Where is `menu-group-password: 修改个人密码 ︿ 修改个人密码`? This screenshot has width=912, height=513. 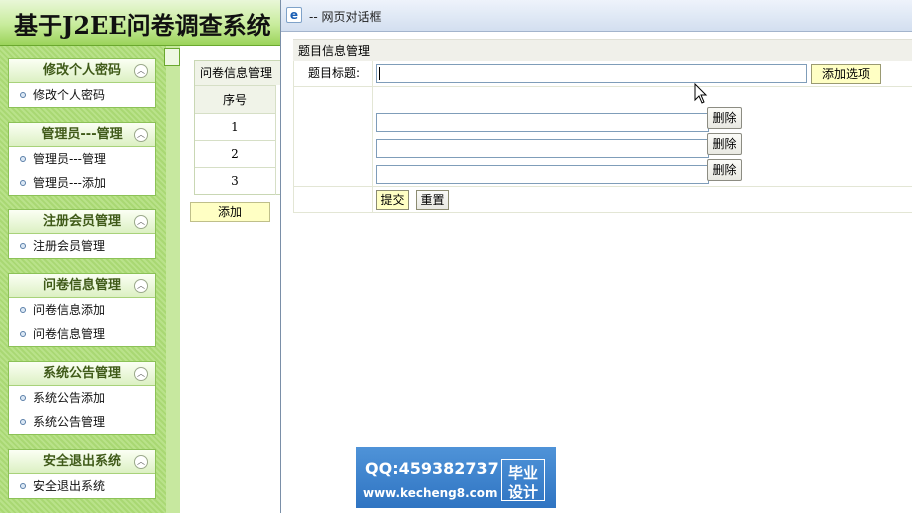
menu-group-password: 修改个人密码 ︿ 修改个人密码 is located at coordinates (82, 83).